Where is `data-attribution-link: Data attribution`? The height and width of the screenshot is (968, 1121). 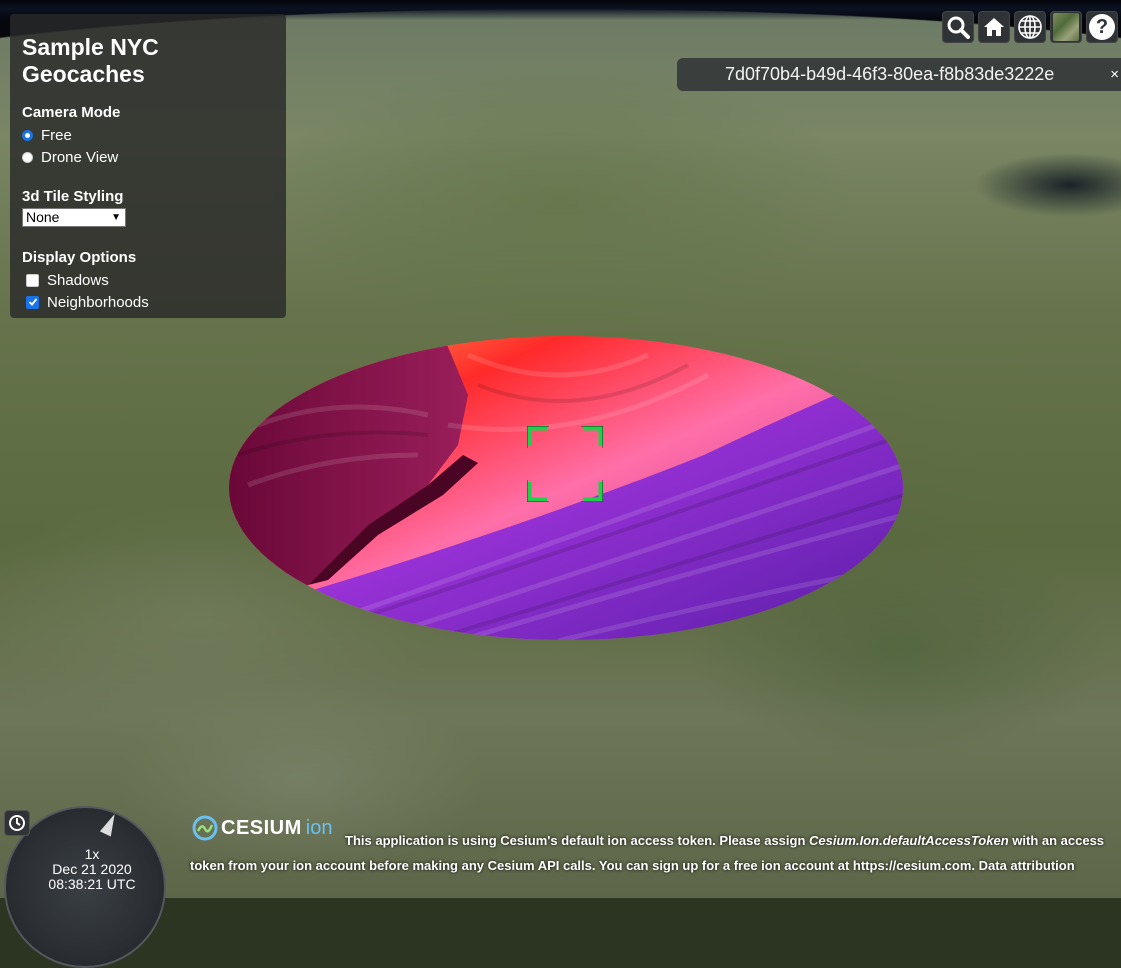 data-attribution-link: Data attribution is located at coordinates (1027, 865).